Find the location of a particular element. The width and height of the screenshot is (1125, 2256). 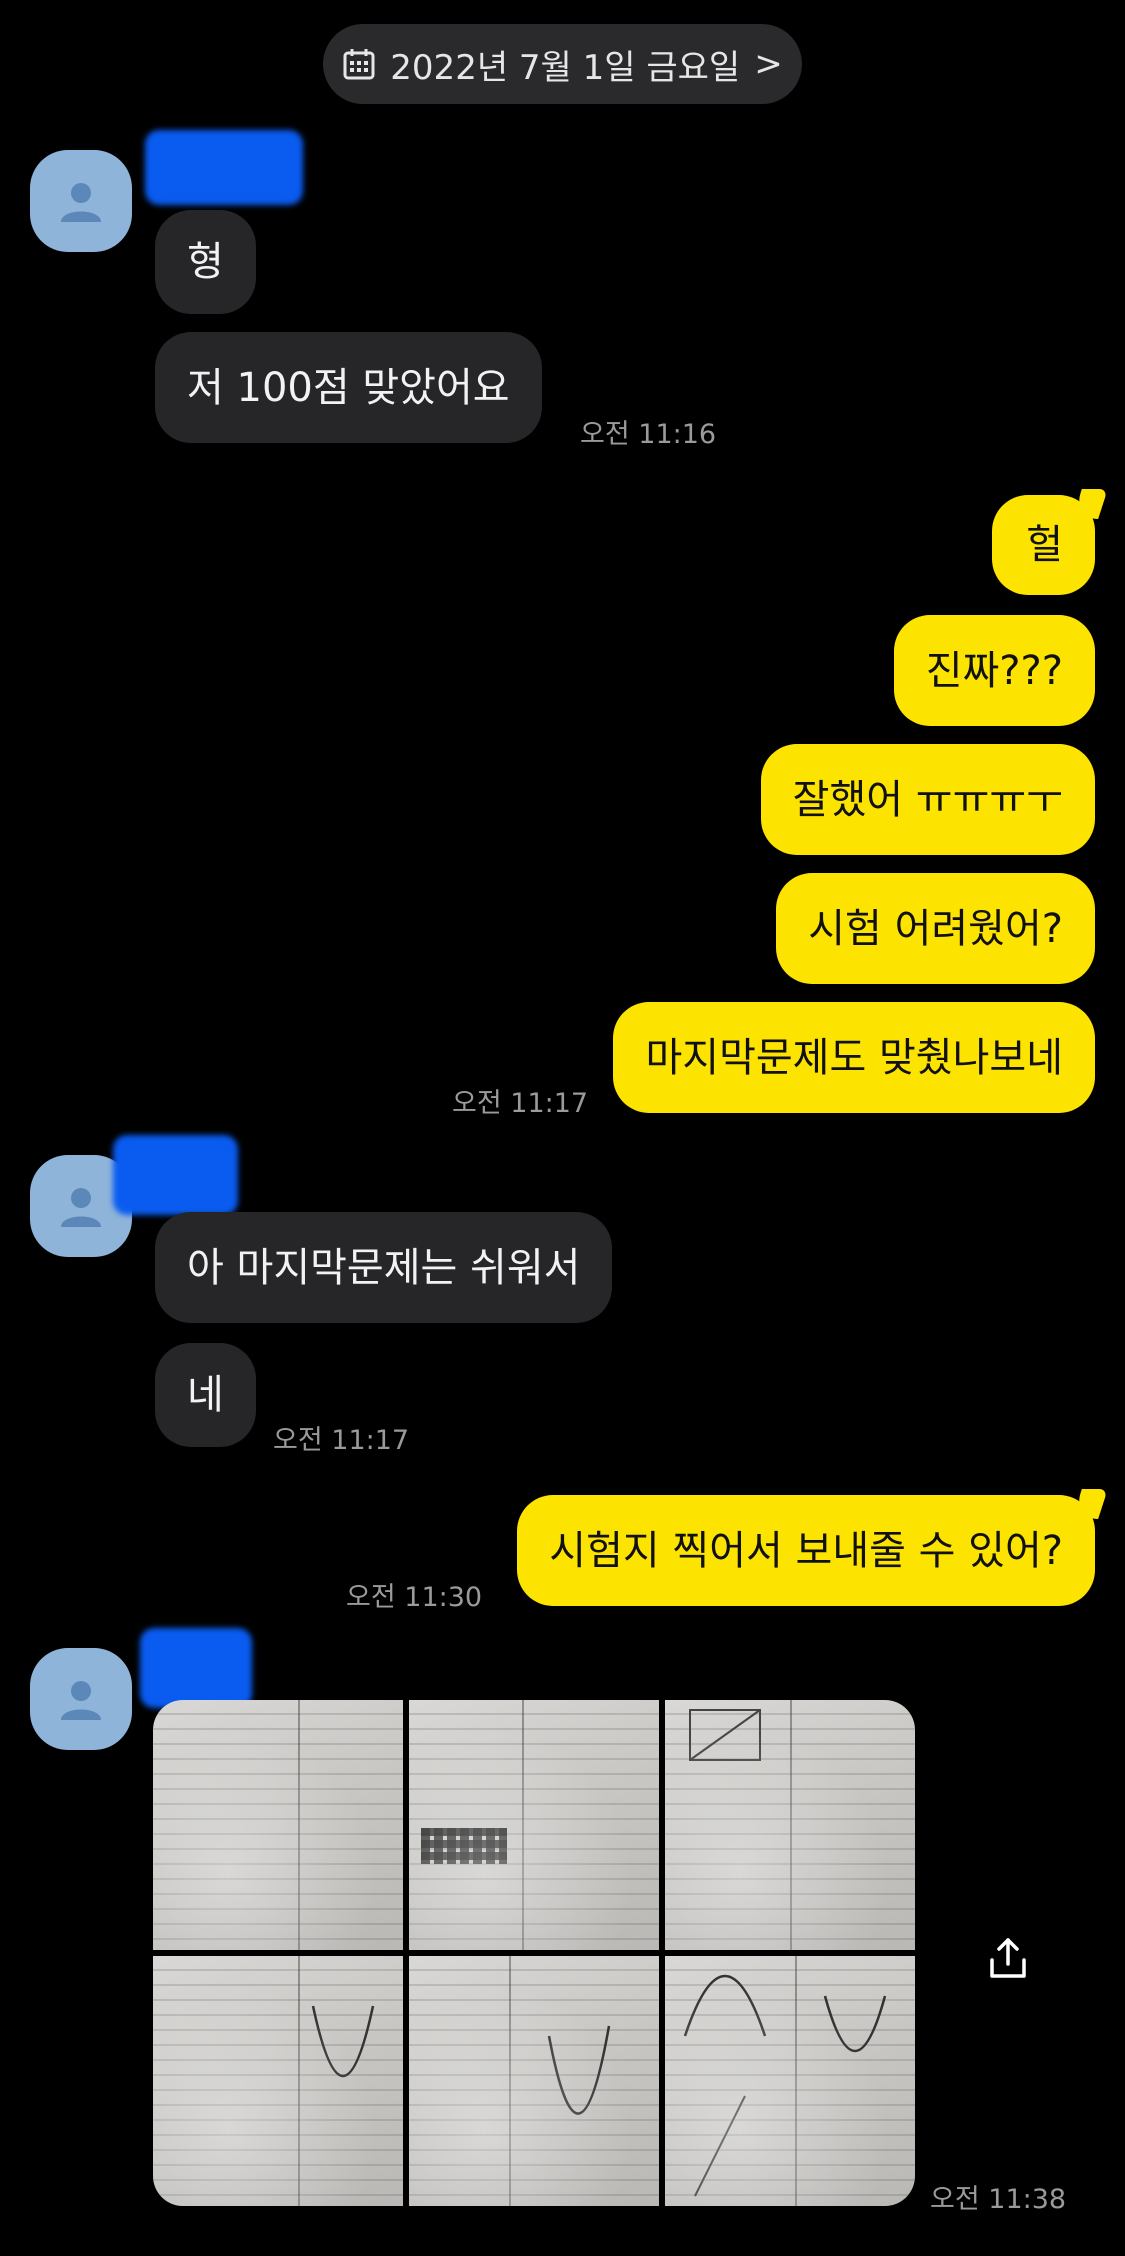

message-text: 네 is located at coordinates (205, 1395).